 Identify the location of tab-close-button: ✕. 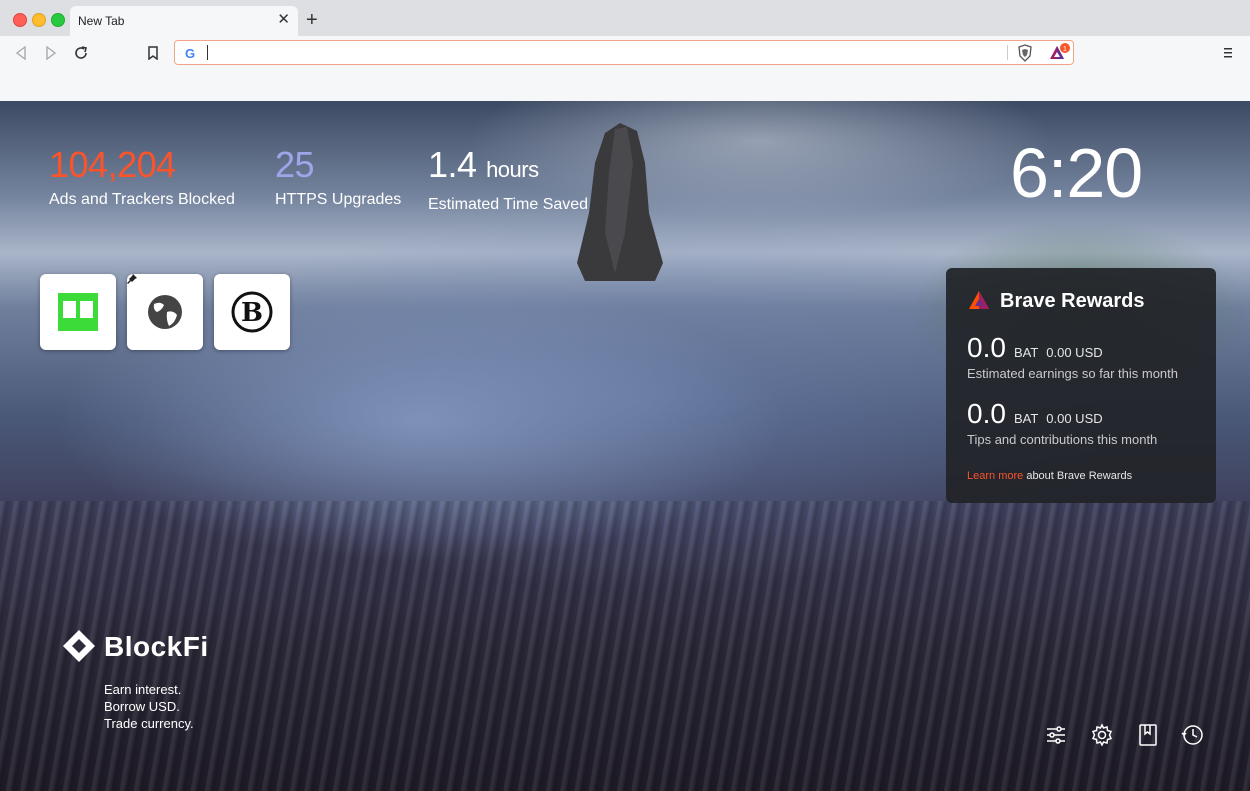
(283, 20).